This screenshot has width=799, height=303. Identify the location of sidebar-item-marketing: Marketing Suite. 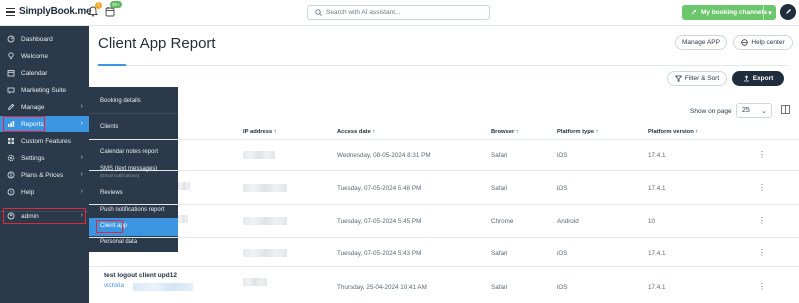
(44, 90).